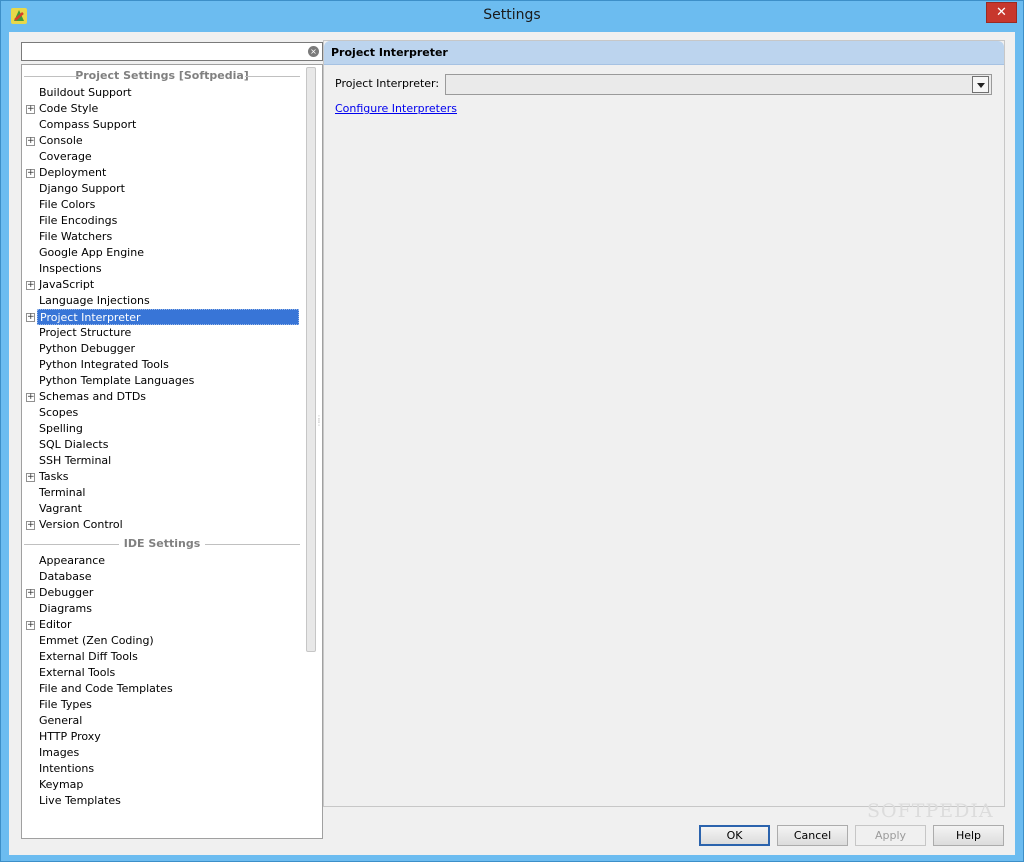 This screenshot has width=1024, height=862. What do you see at coordinates (91, 252) in the screenshot?
I see `tree-item-label: Google App Engine` at bounding box center [91, 252].